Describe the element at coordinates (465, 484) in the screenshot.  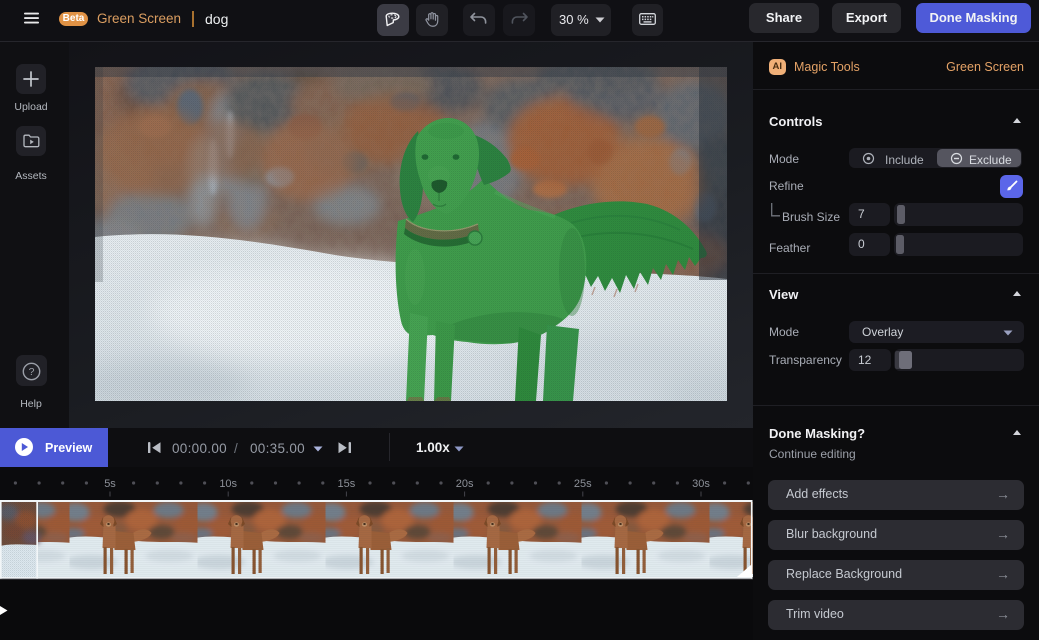
I see `svg-text: 20s` at that location.